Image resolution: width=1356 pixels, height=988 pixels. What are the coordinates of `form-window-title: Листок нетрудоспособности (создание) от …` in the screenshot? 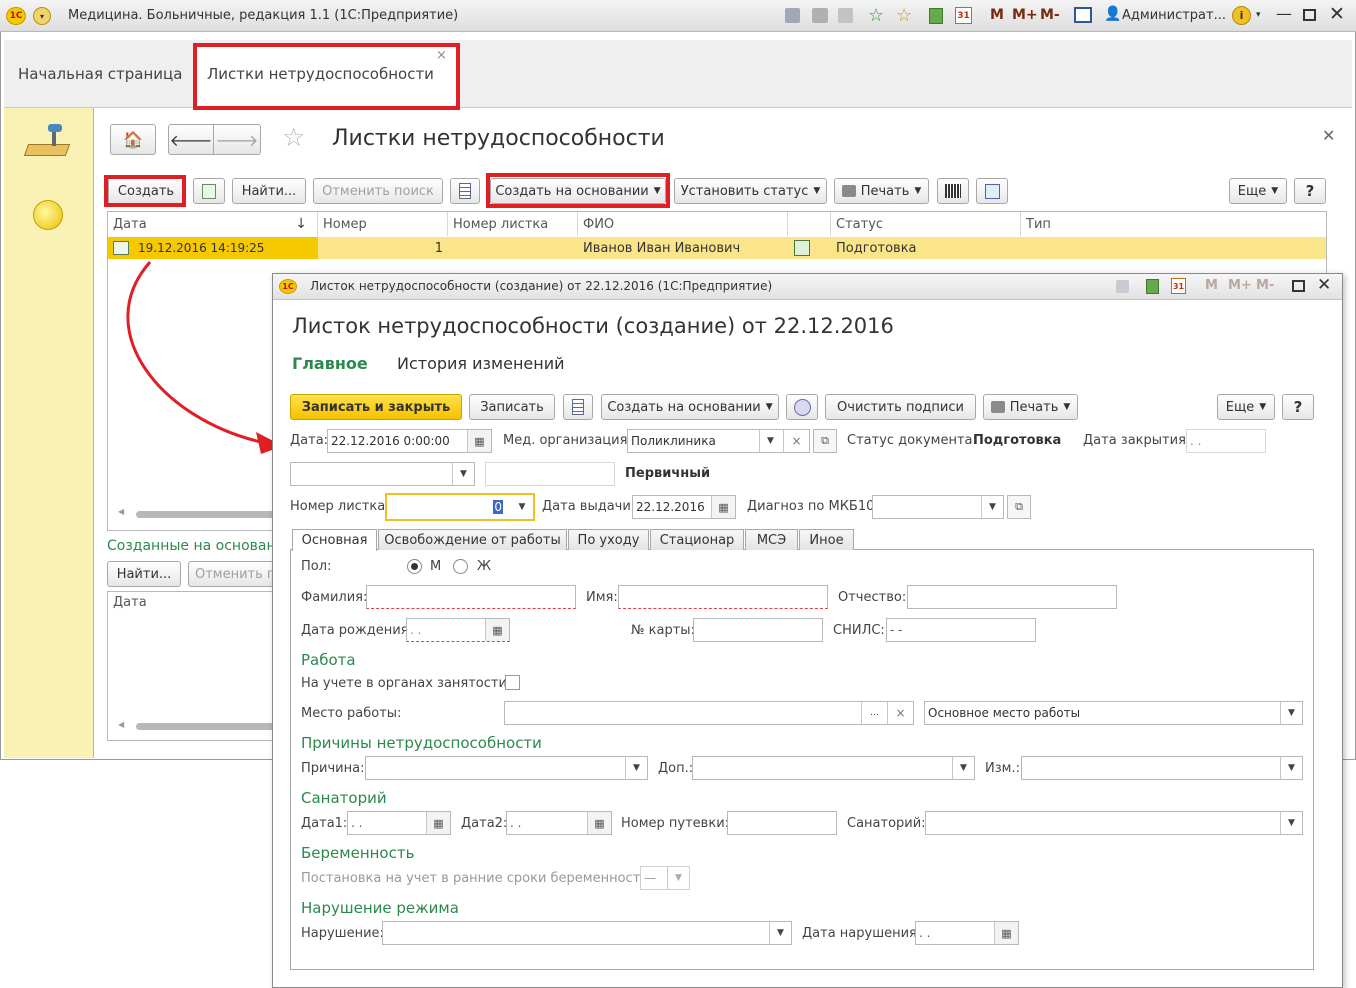 It's located at (541, 286).